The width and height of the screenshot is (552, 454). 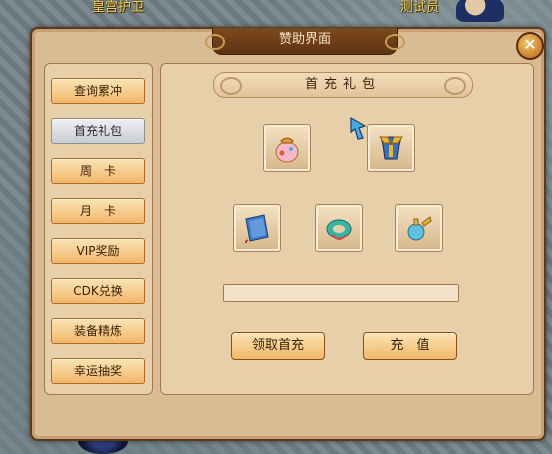 I want to click on reward-slot-book, so click(x=257, y=228).